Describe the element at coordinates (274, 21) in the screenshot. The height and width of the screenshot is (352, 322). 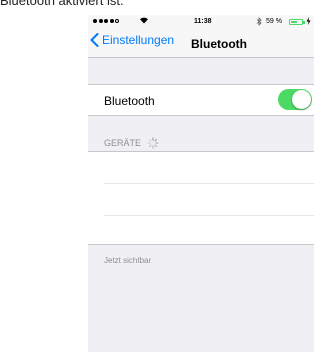
I see `battery-percent: 59 %` at that location.